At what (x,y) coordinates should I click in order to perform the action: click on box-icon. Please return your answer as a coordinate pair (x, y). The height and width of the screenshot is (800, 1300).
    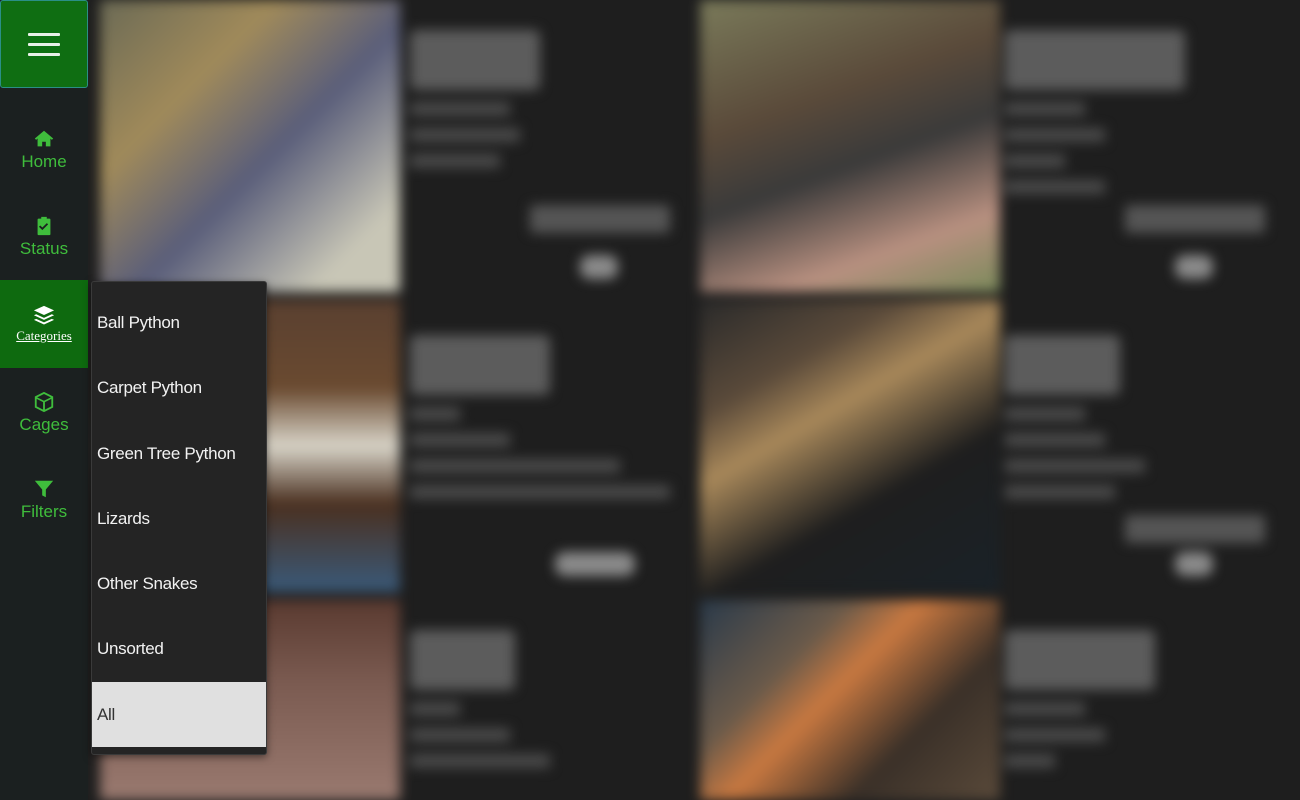
    Looking at the image, I should click on (44, 401).